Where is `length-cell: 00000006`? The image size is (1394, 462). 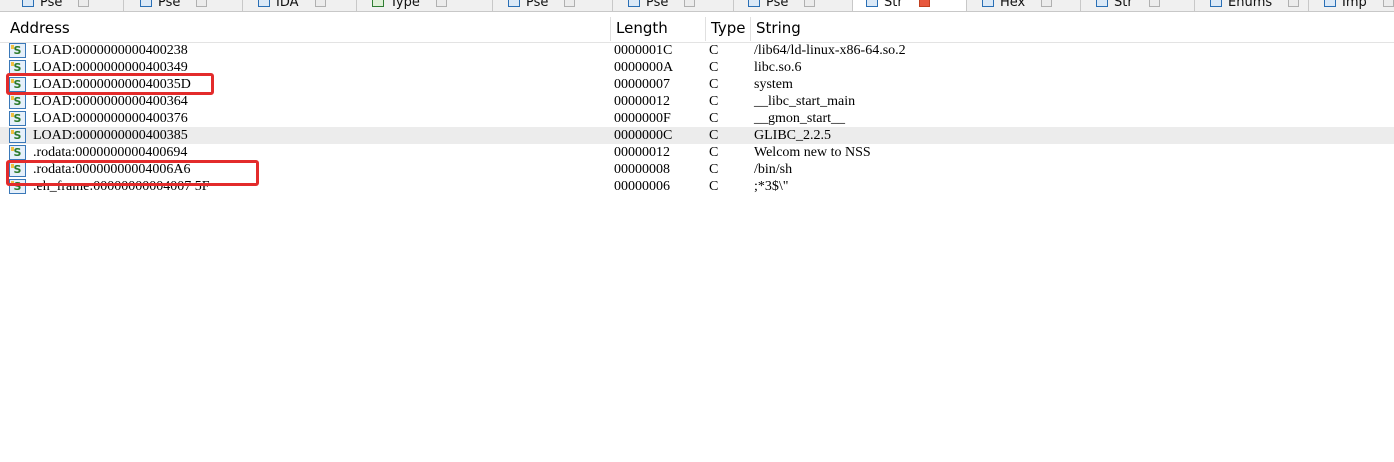 length-cell: 00000006 is located at coordinates (642, 186).